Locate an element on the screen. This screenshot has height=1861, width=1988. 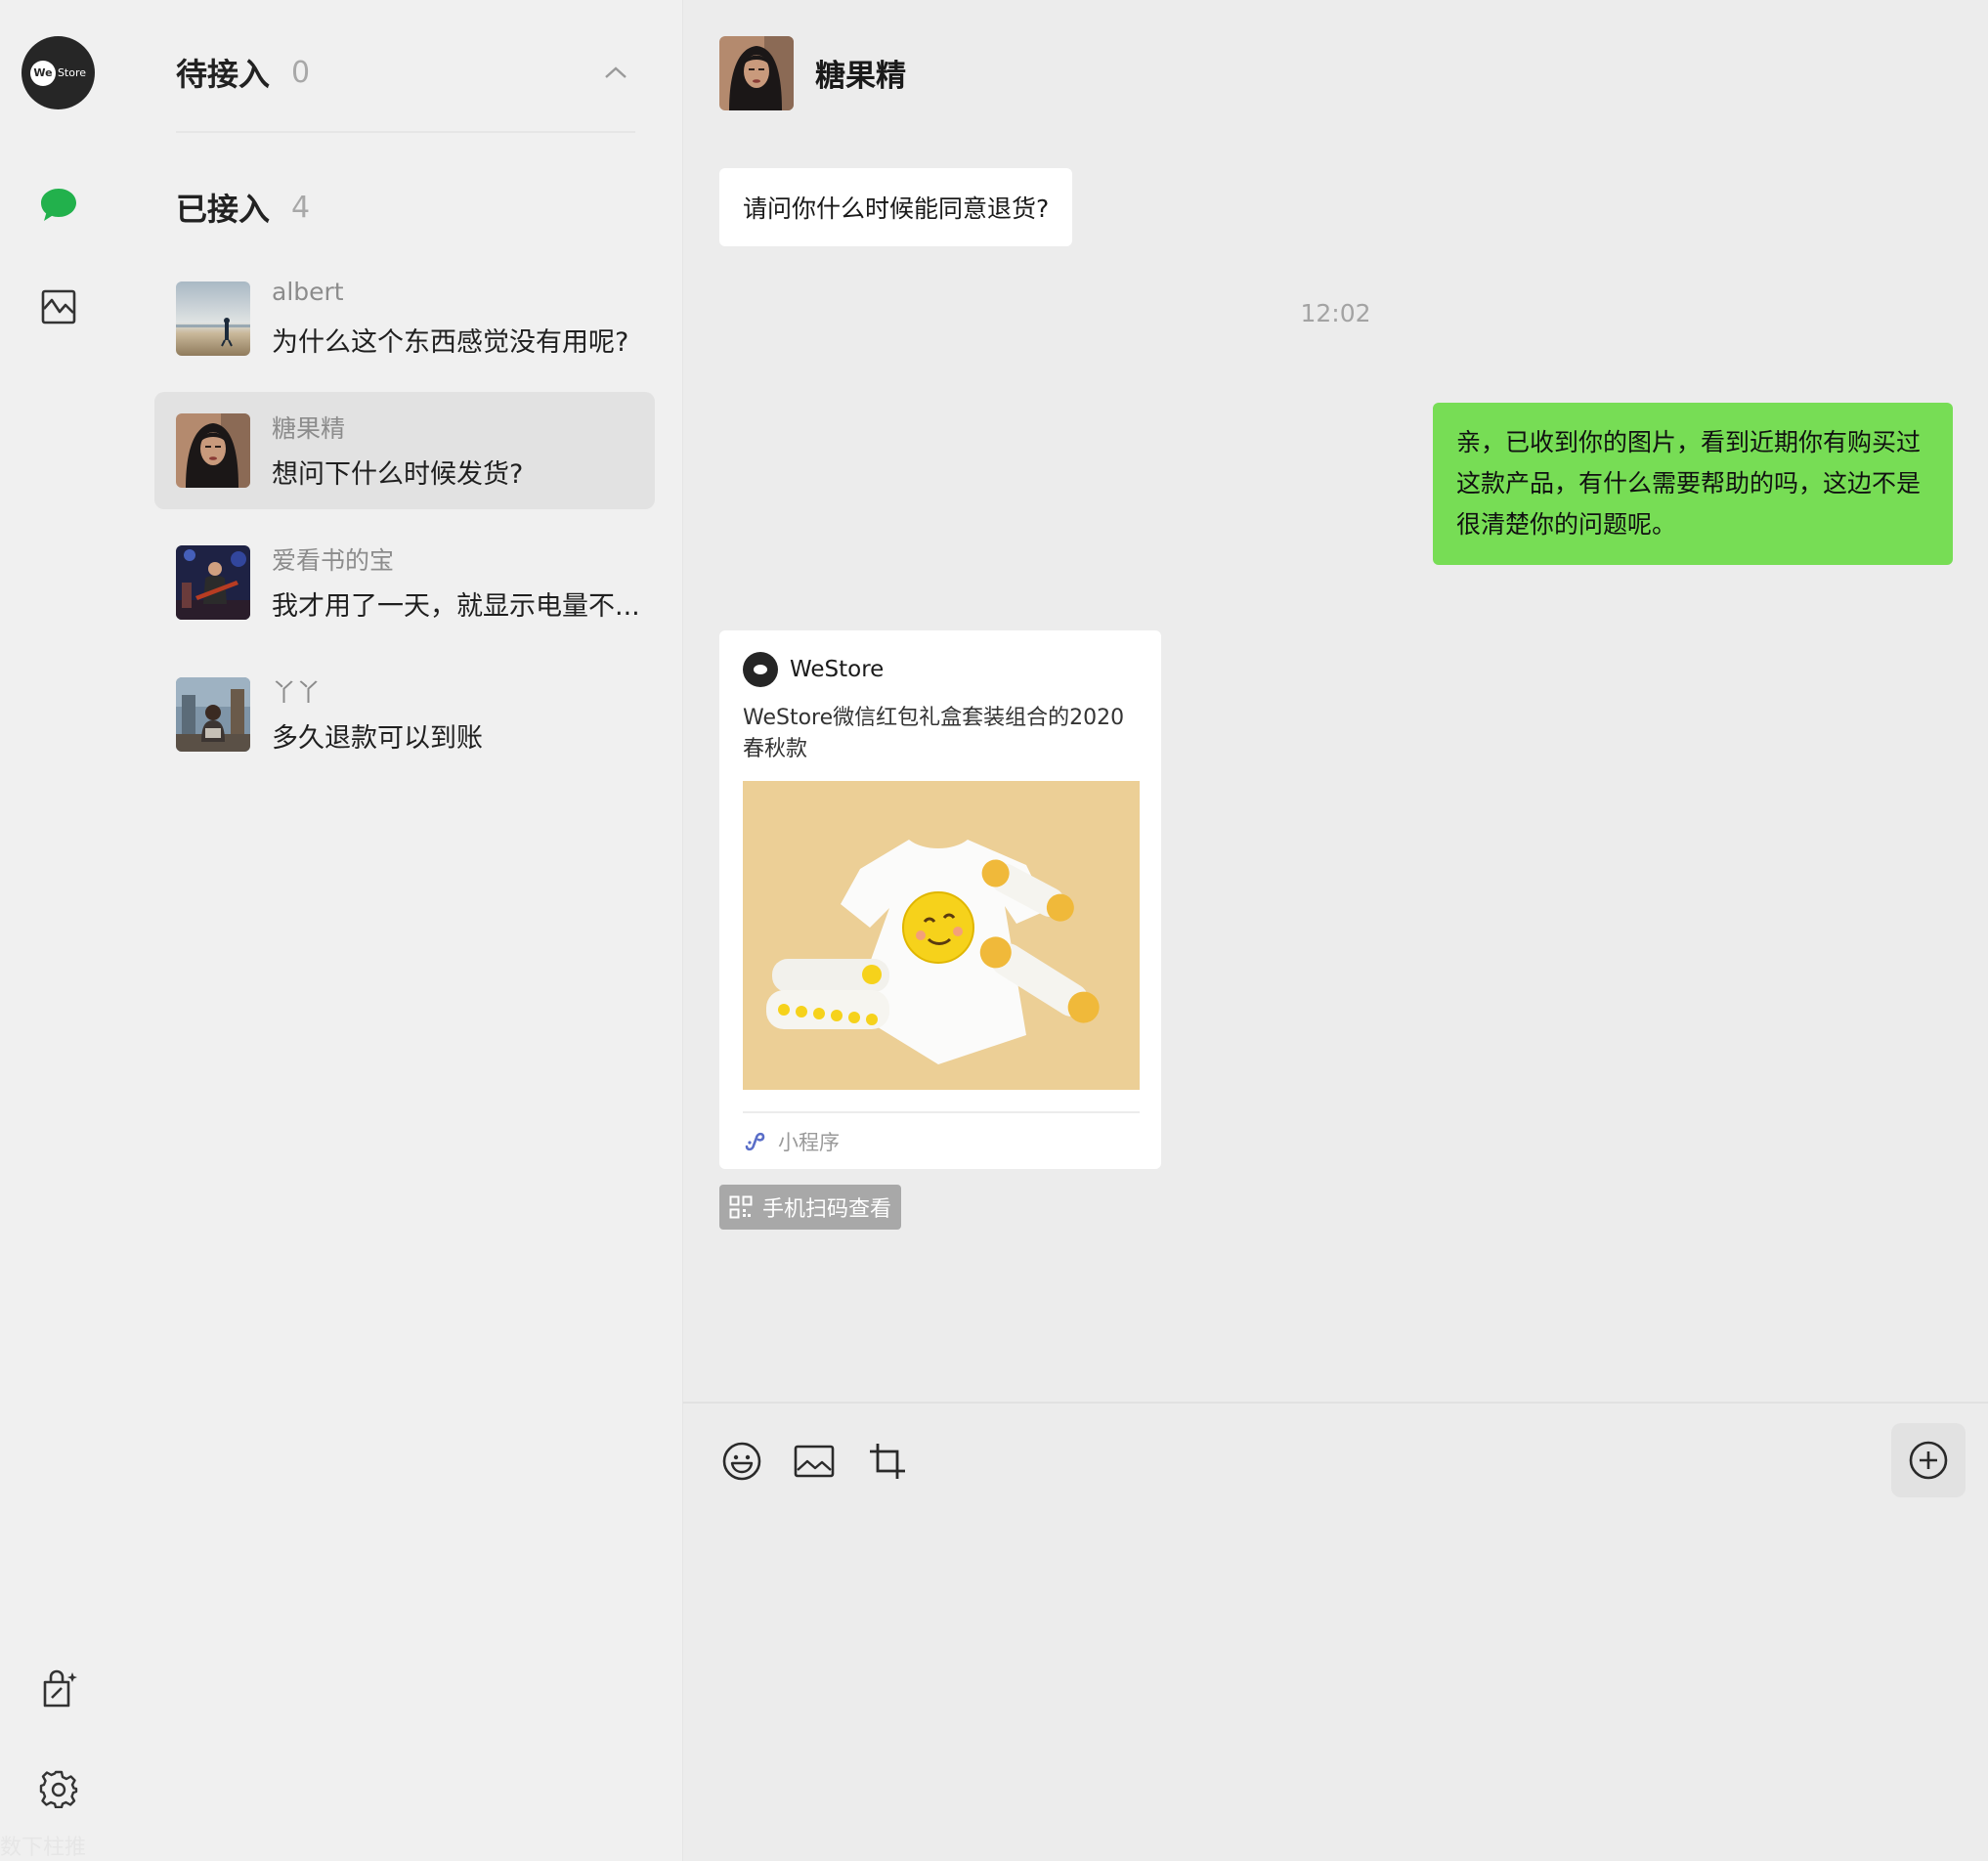
session-item-tangguojing: 糖果精 想问下什么时候发货? is located at coordinates (405, 450).